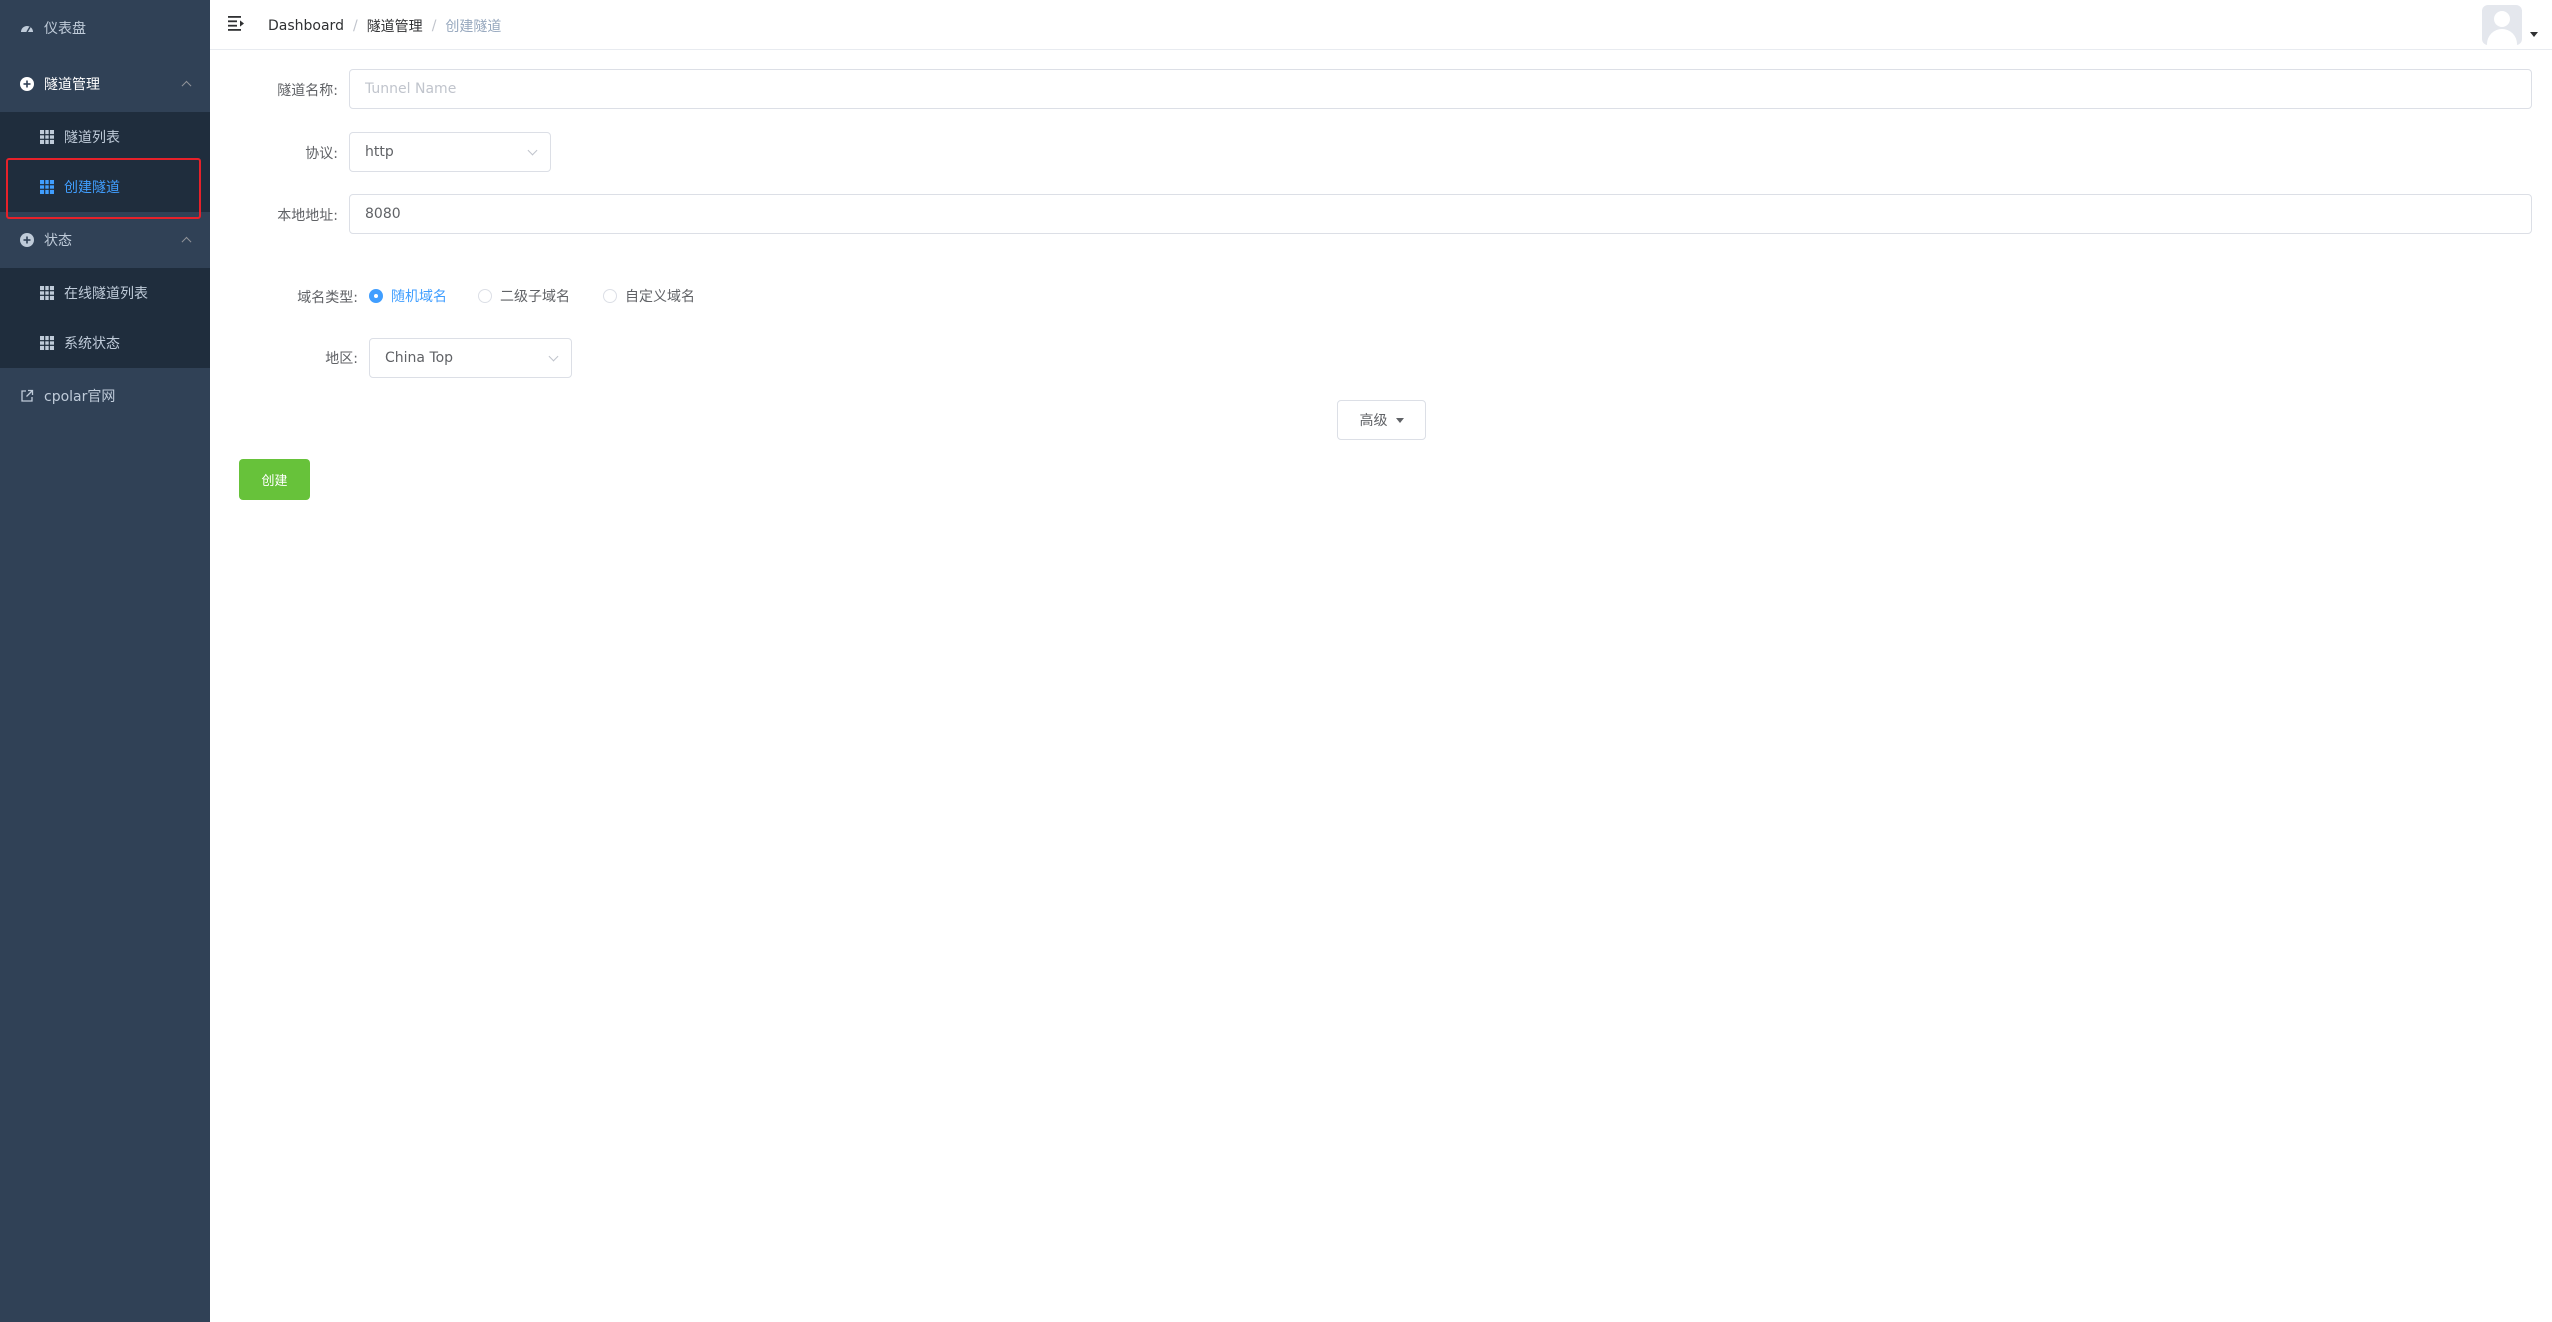 The width and height of the screenshot is (2552, 1322). What do you see at coordinates (473, 27) in the screenshot?
I see `breadcrumb-create-tunnel: 创建隧道` at bounding box center [473, 27].